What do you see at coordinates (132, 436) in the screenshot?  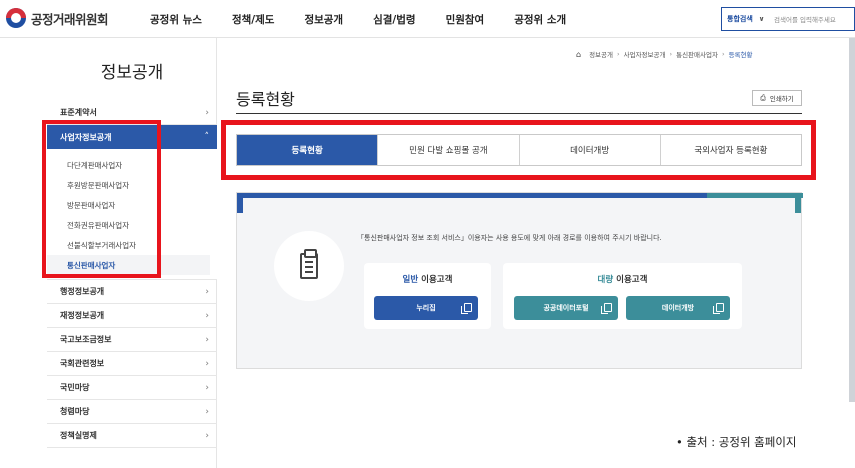 I see `sidebar-item-policy-name: 정책실명제 ›` at bounding box center [132, 436].